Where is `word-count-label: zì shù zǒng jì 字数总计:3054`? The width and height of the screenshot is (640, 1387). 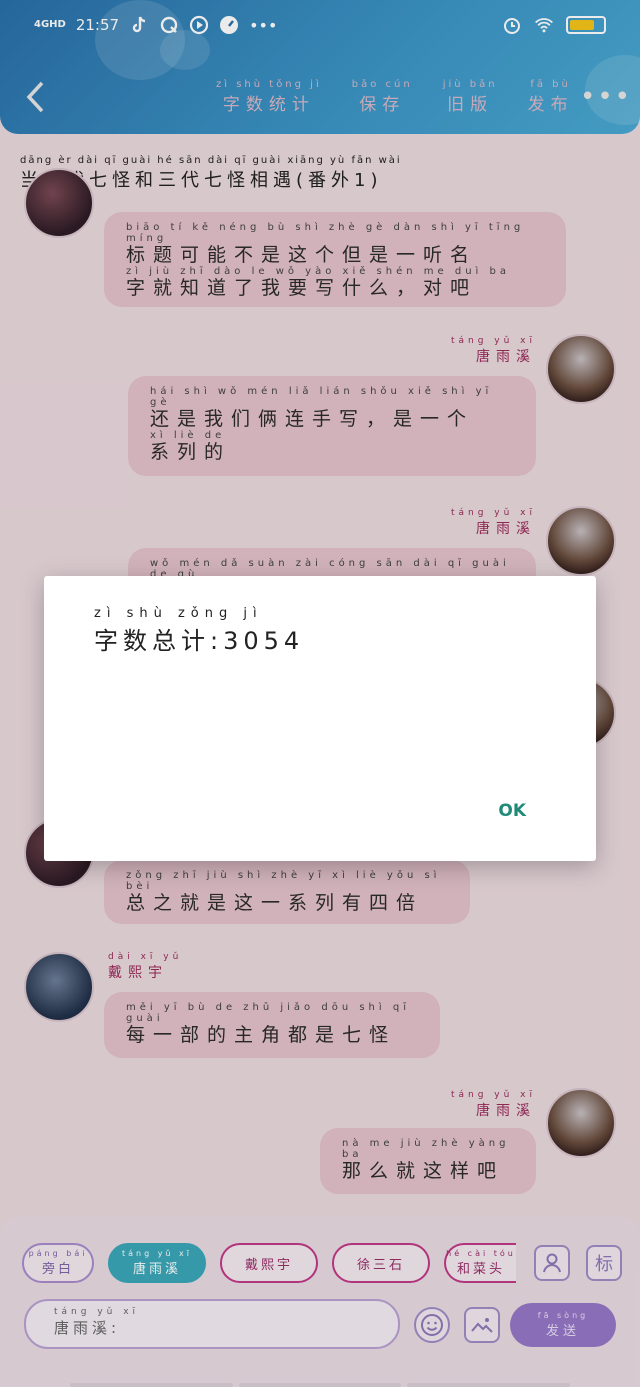
word-count-label: zì shù zǒng jì 字数总计:3054 is located at coordinates (199, 630).